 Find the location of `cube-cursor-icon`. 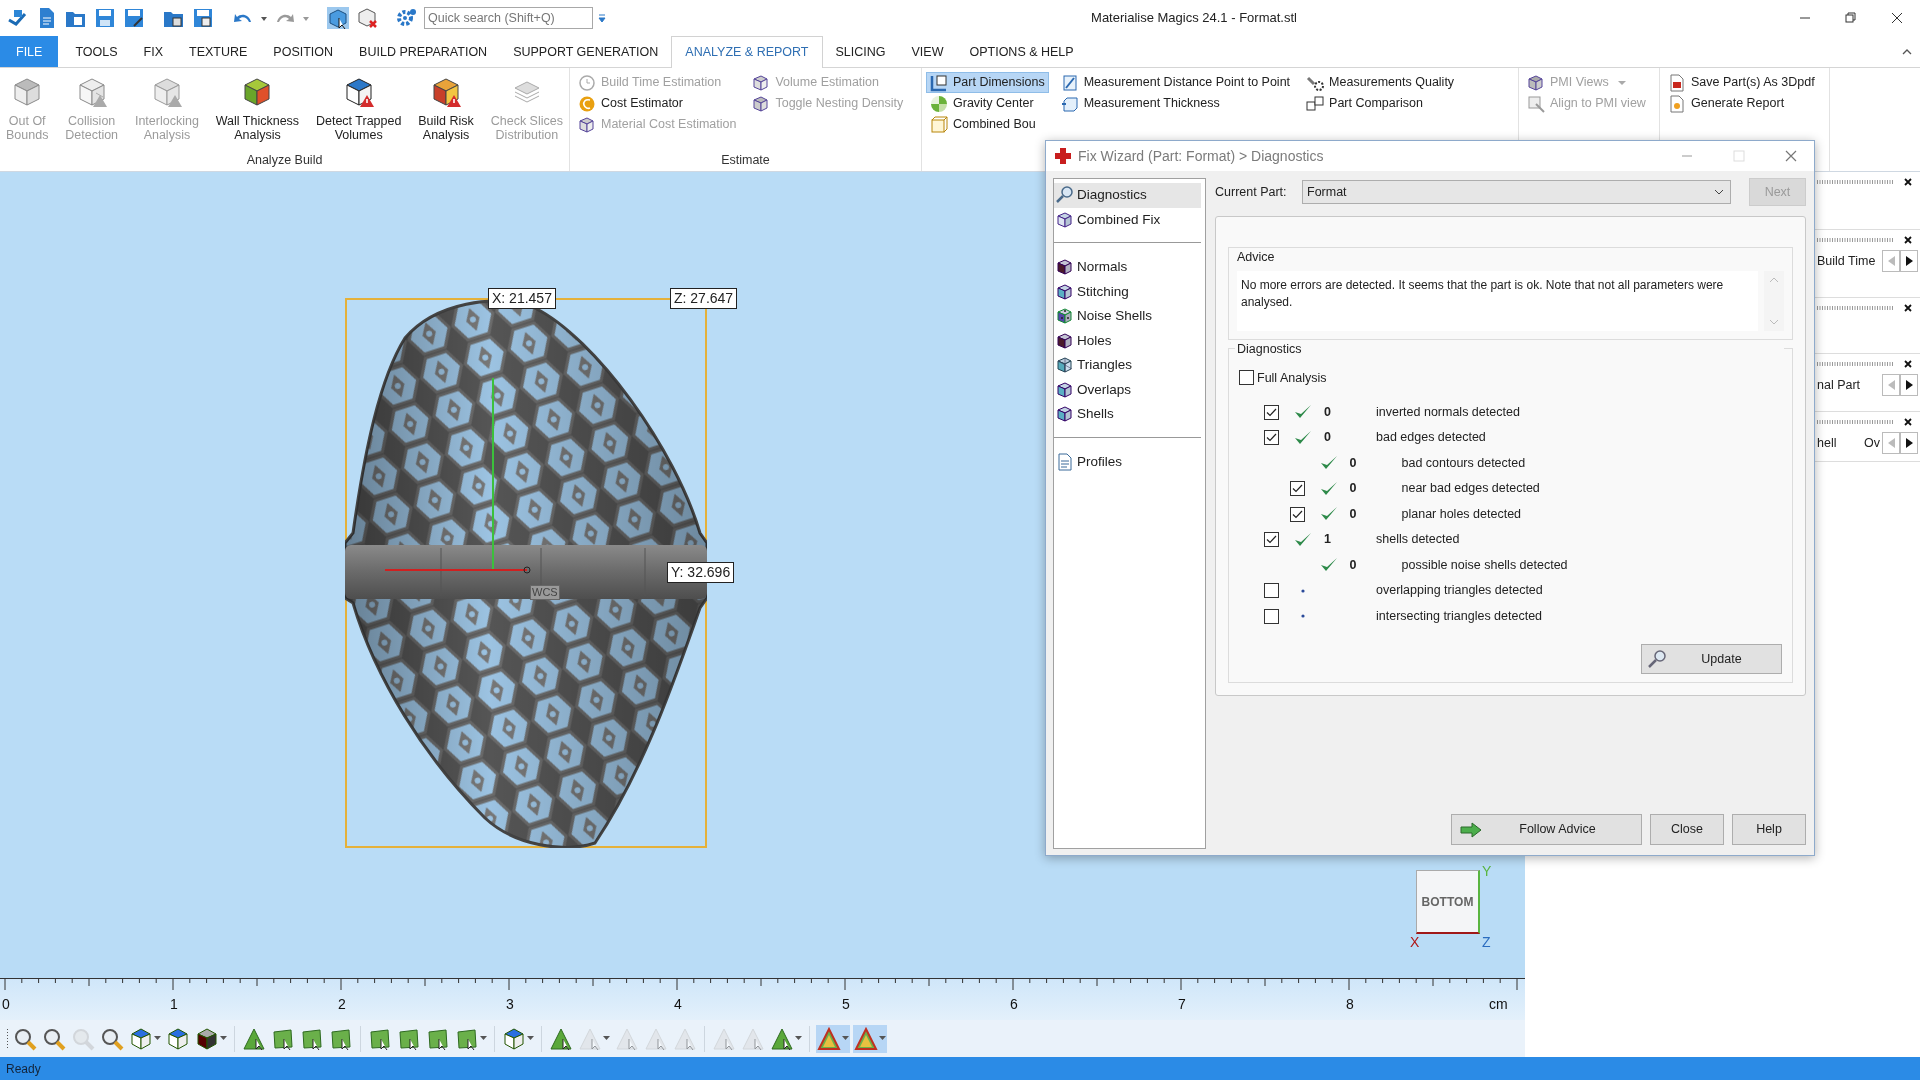

cube-cursor-icon is located at coordinates (338, 18).